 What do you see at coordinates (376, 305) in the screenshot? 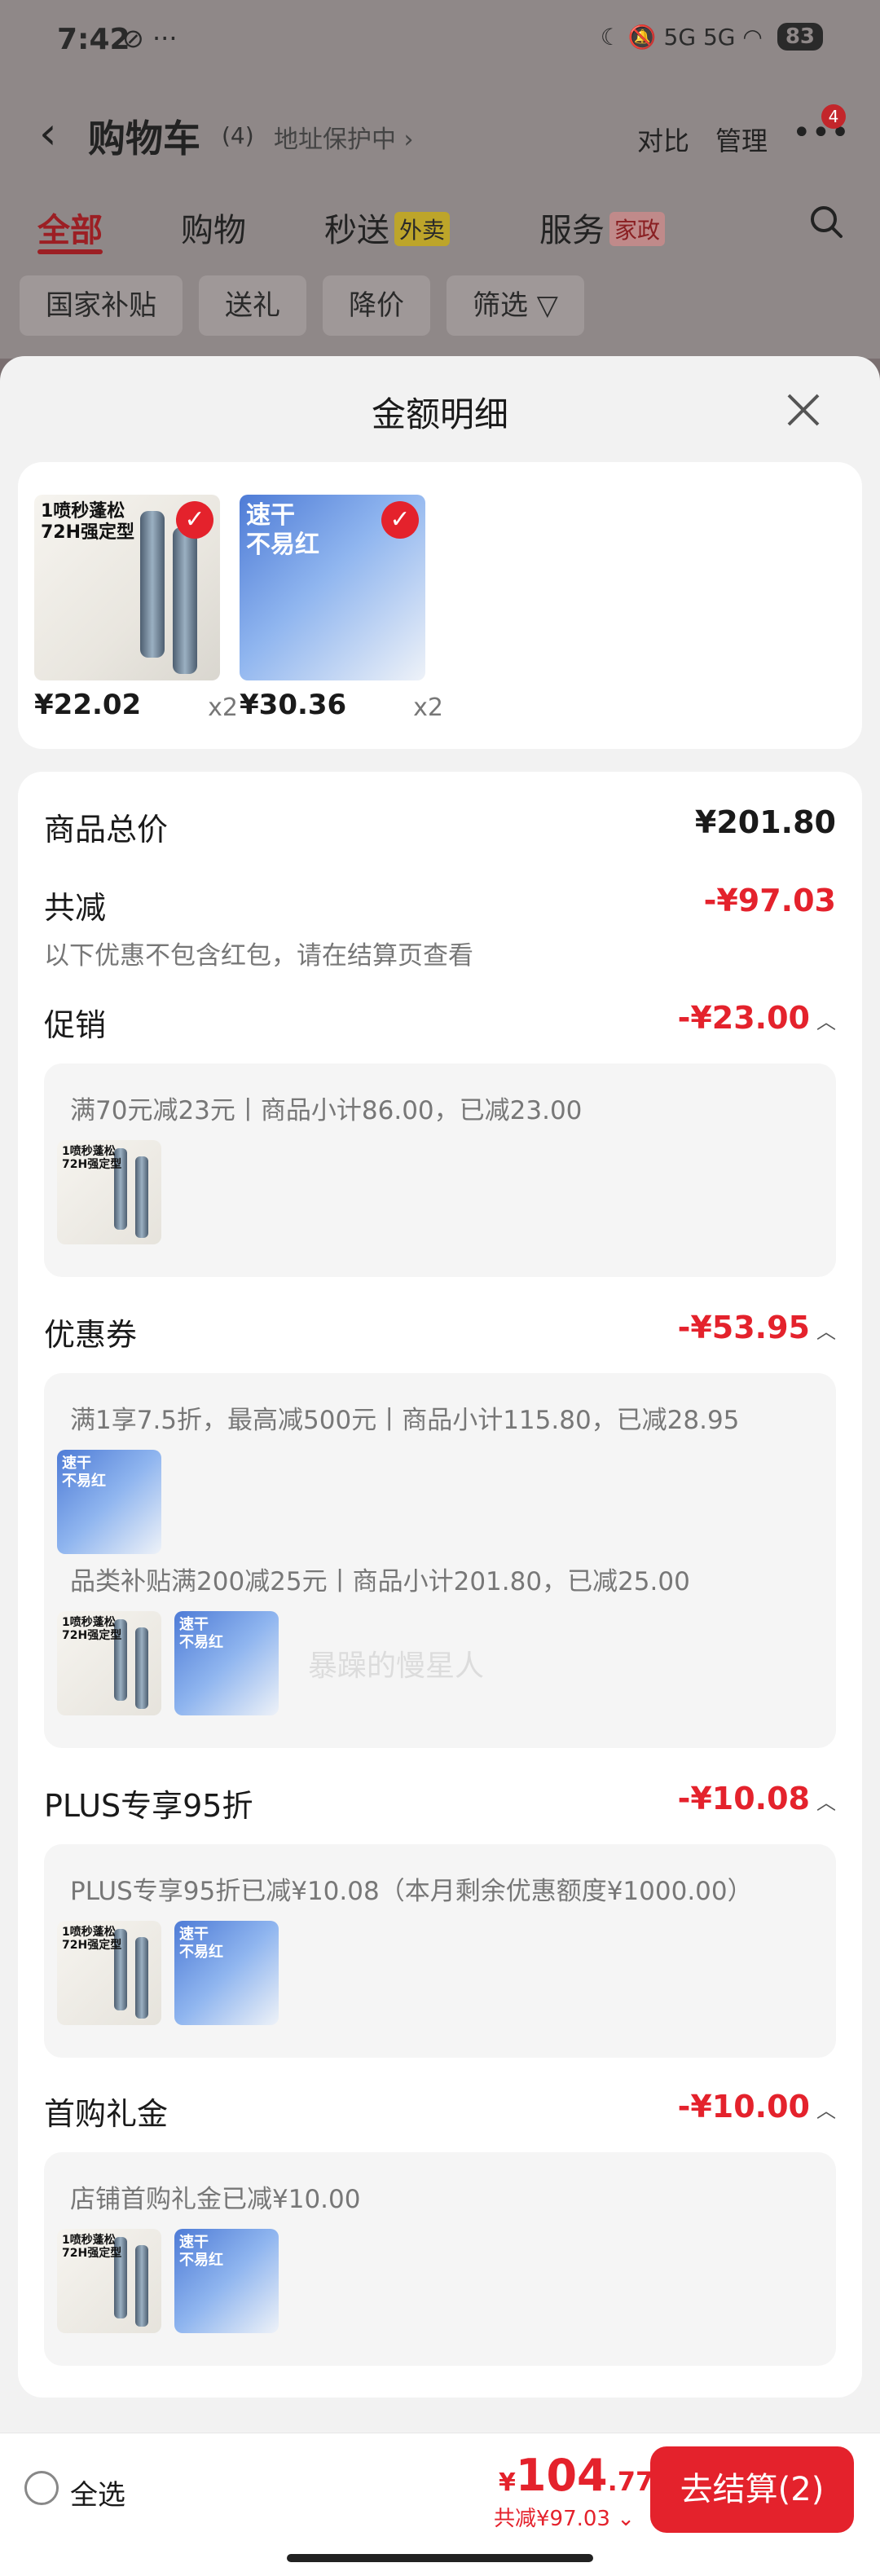
I see `chip-price-drop: 降价` at bounding box center [376, 305].